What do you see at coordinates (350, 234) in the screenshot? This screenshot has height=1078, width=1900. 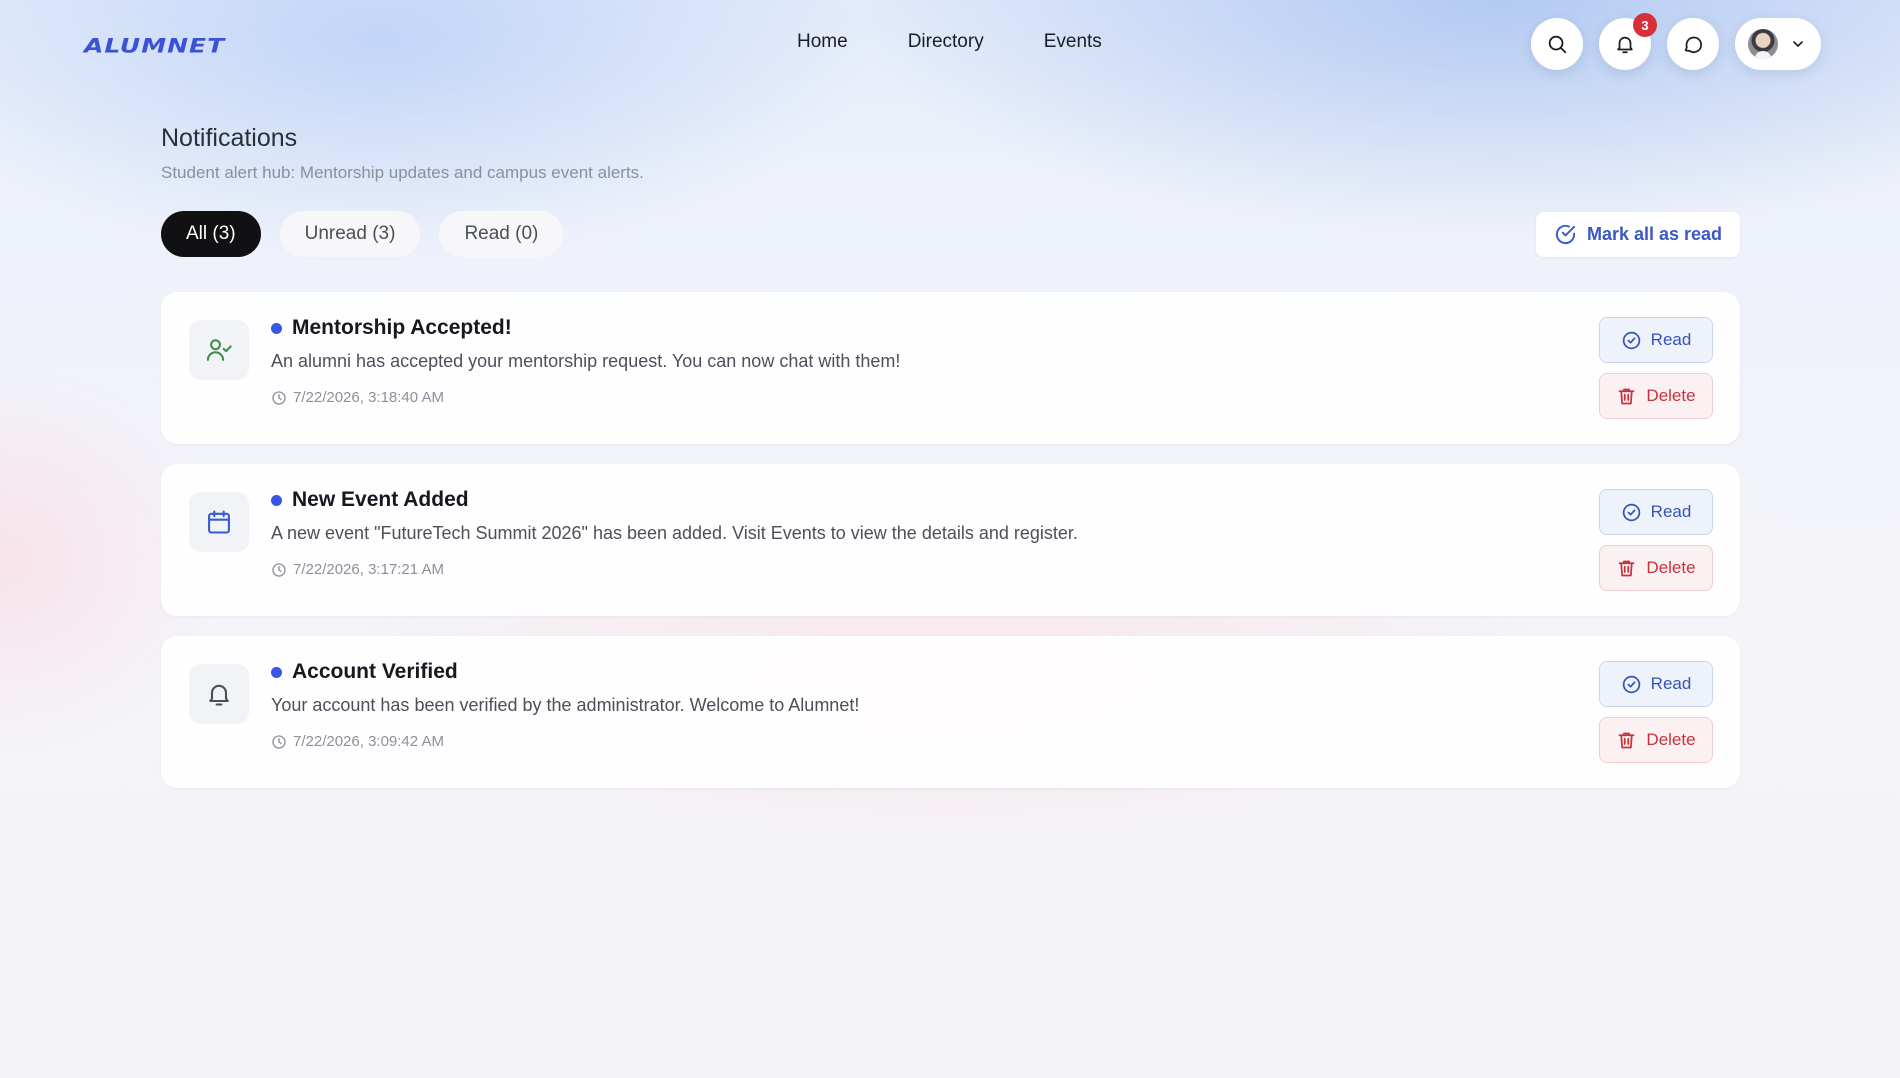 I see `filter-unread-tab: Unread (3)` at bounding box center [350, 234].